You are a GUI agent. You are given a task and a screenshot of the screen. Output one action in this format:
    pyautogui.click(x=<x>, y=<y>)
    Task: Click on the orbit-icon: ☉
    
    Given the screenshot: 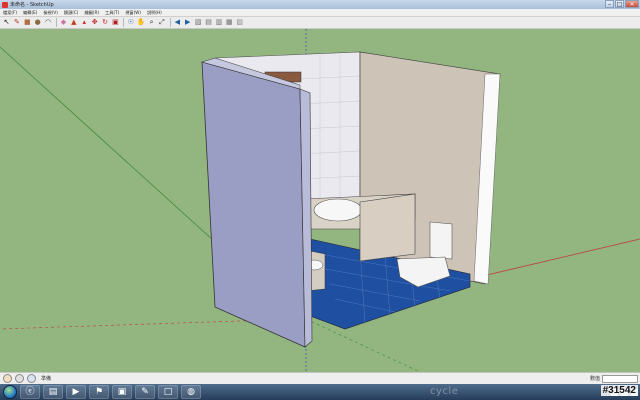 What is the action you would take?
    pyautogui.click(x=130, y=22)
    